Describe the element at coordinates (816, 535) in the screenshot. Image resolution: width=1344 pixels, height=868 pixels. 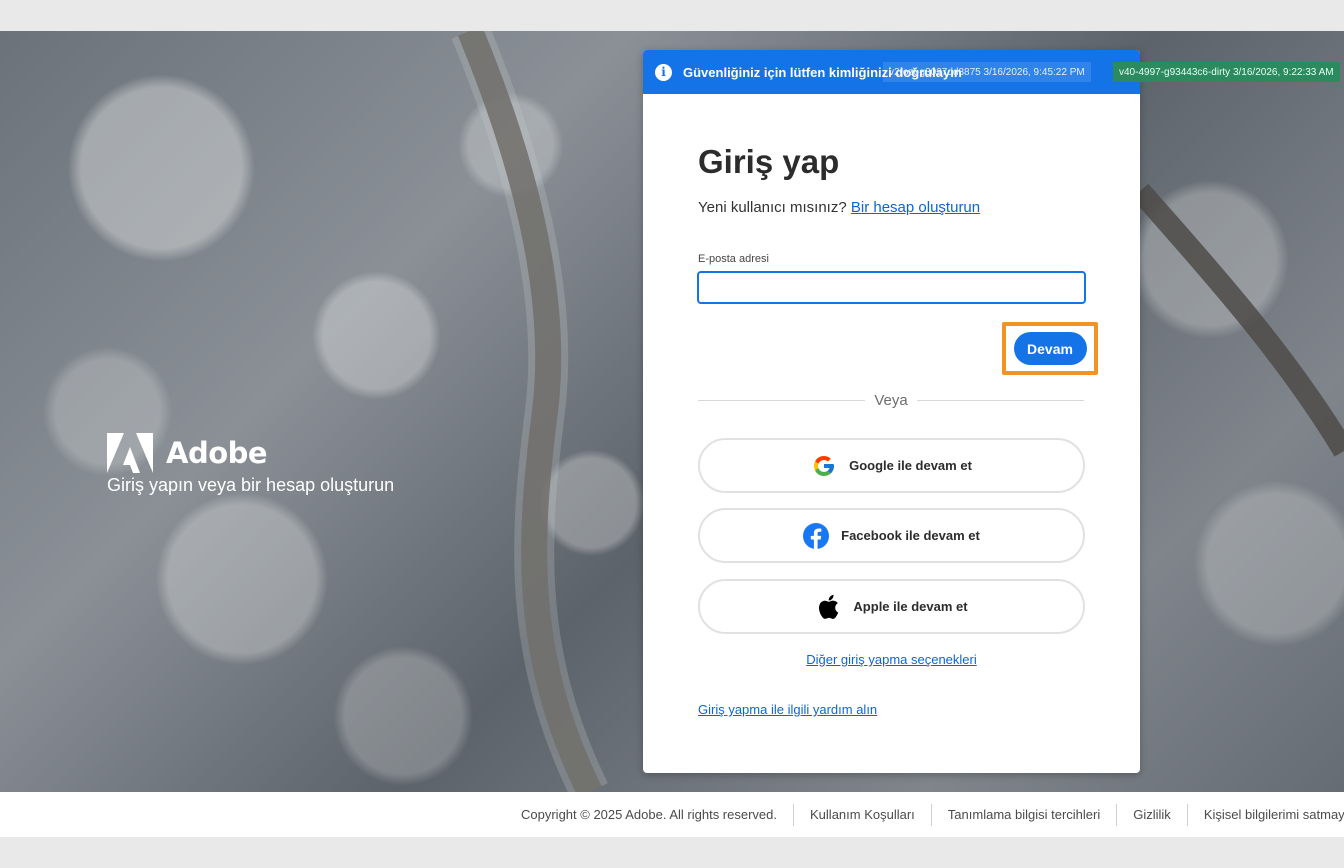
I see `facebook-icon` at that location.